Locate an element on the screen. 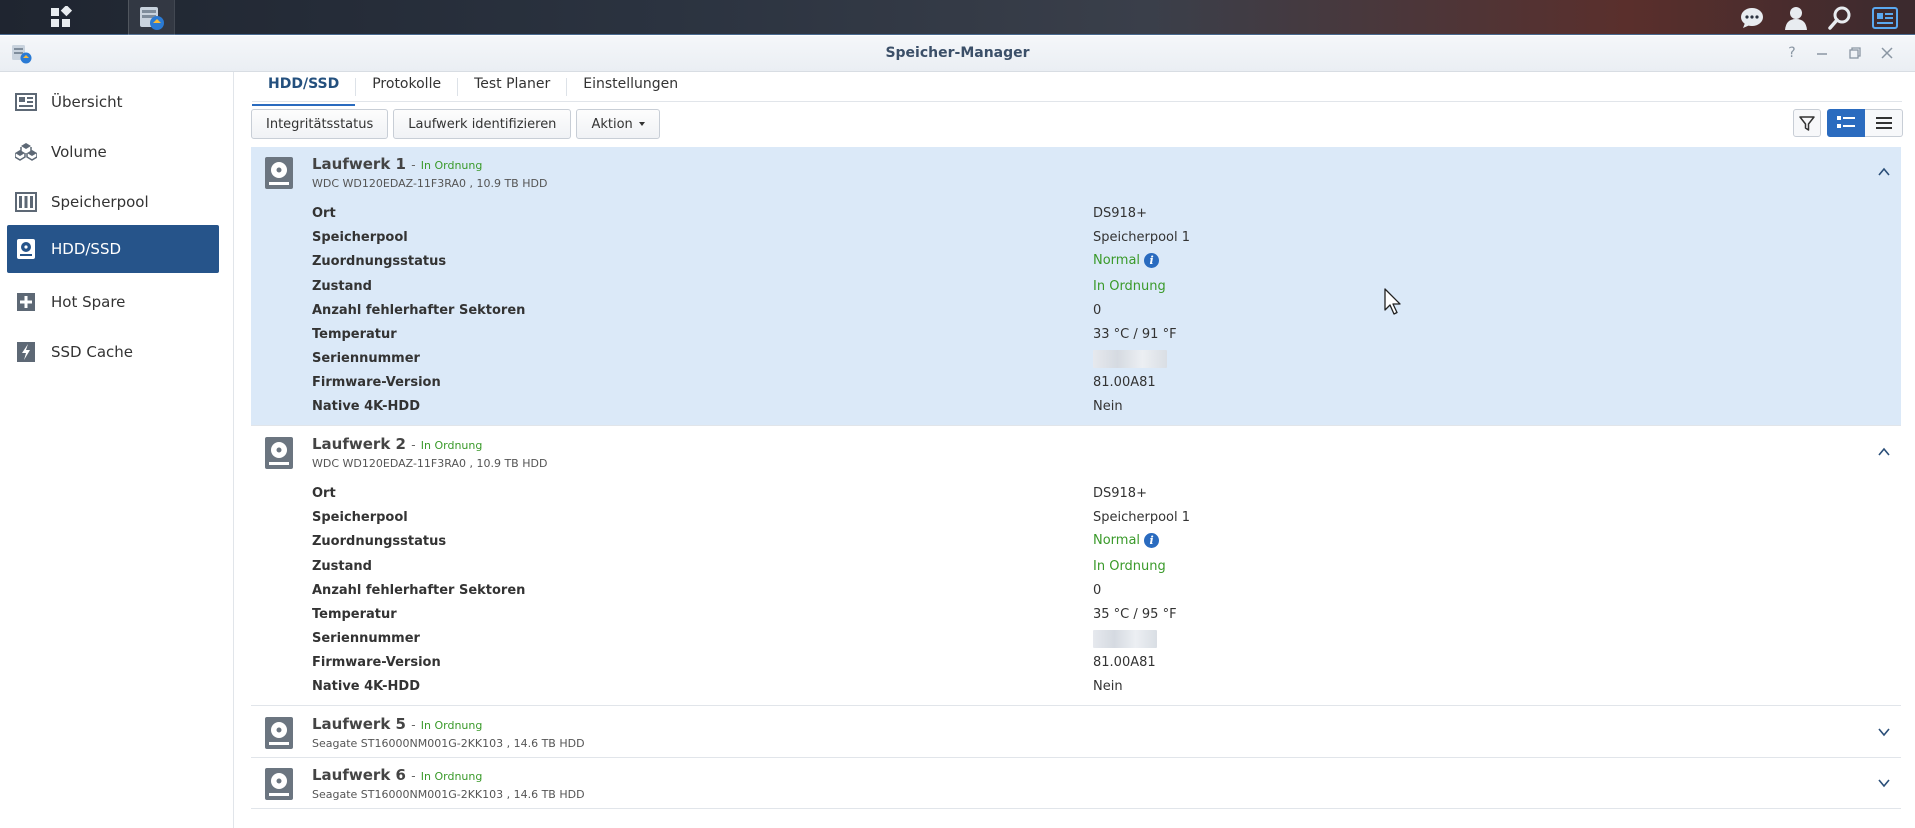 The height and width of the screenshot is (828, 1915). tab-test-scheduler: Test Planer is located at coordinates (512, 87).